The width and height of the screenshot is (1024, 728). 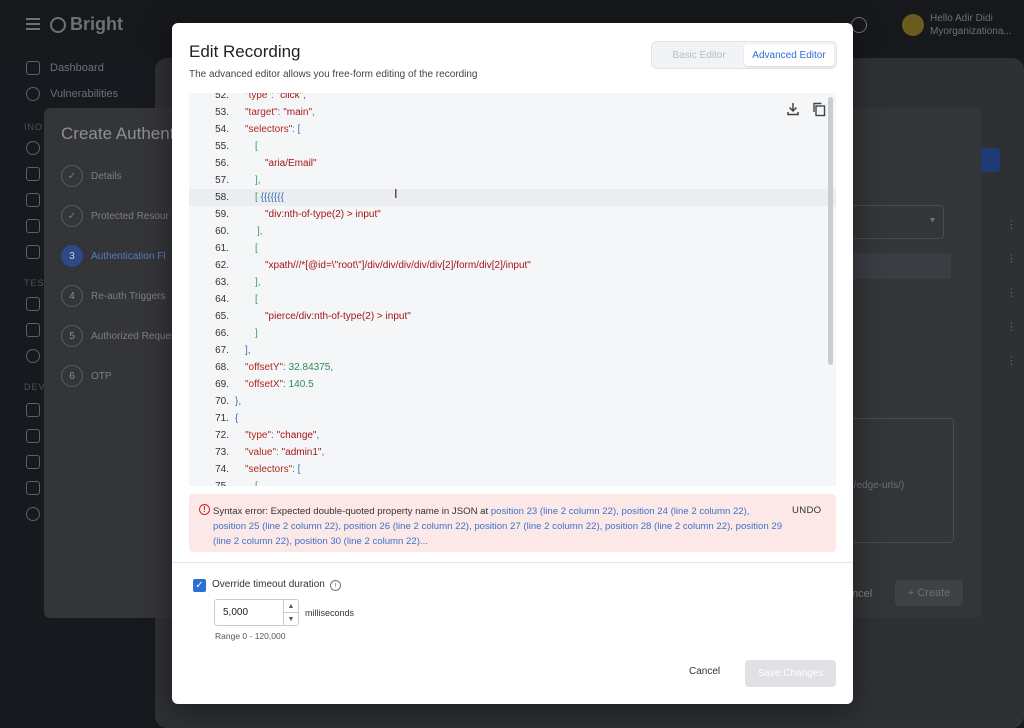 What do you see at coordinates (512, 452) in the screenshot?
I see `code-line: 73. "value": "admin1",` at bounding box center [512, 452].